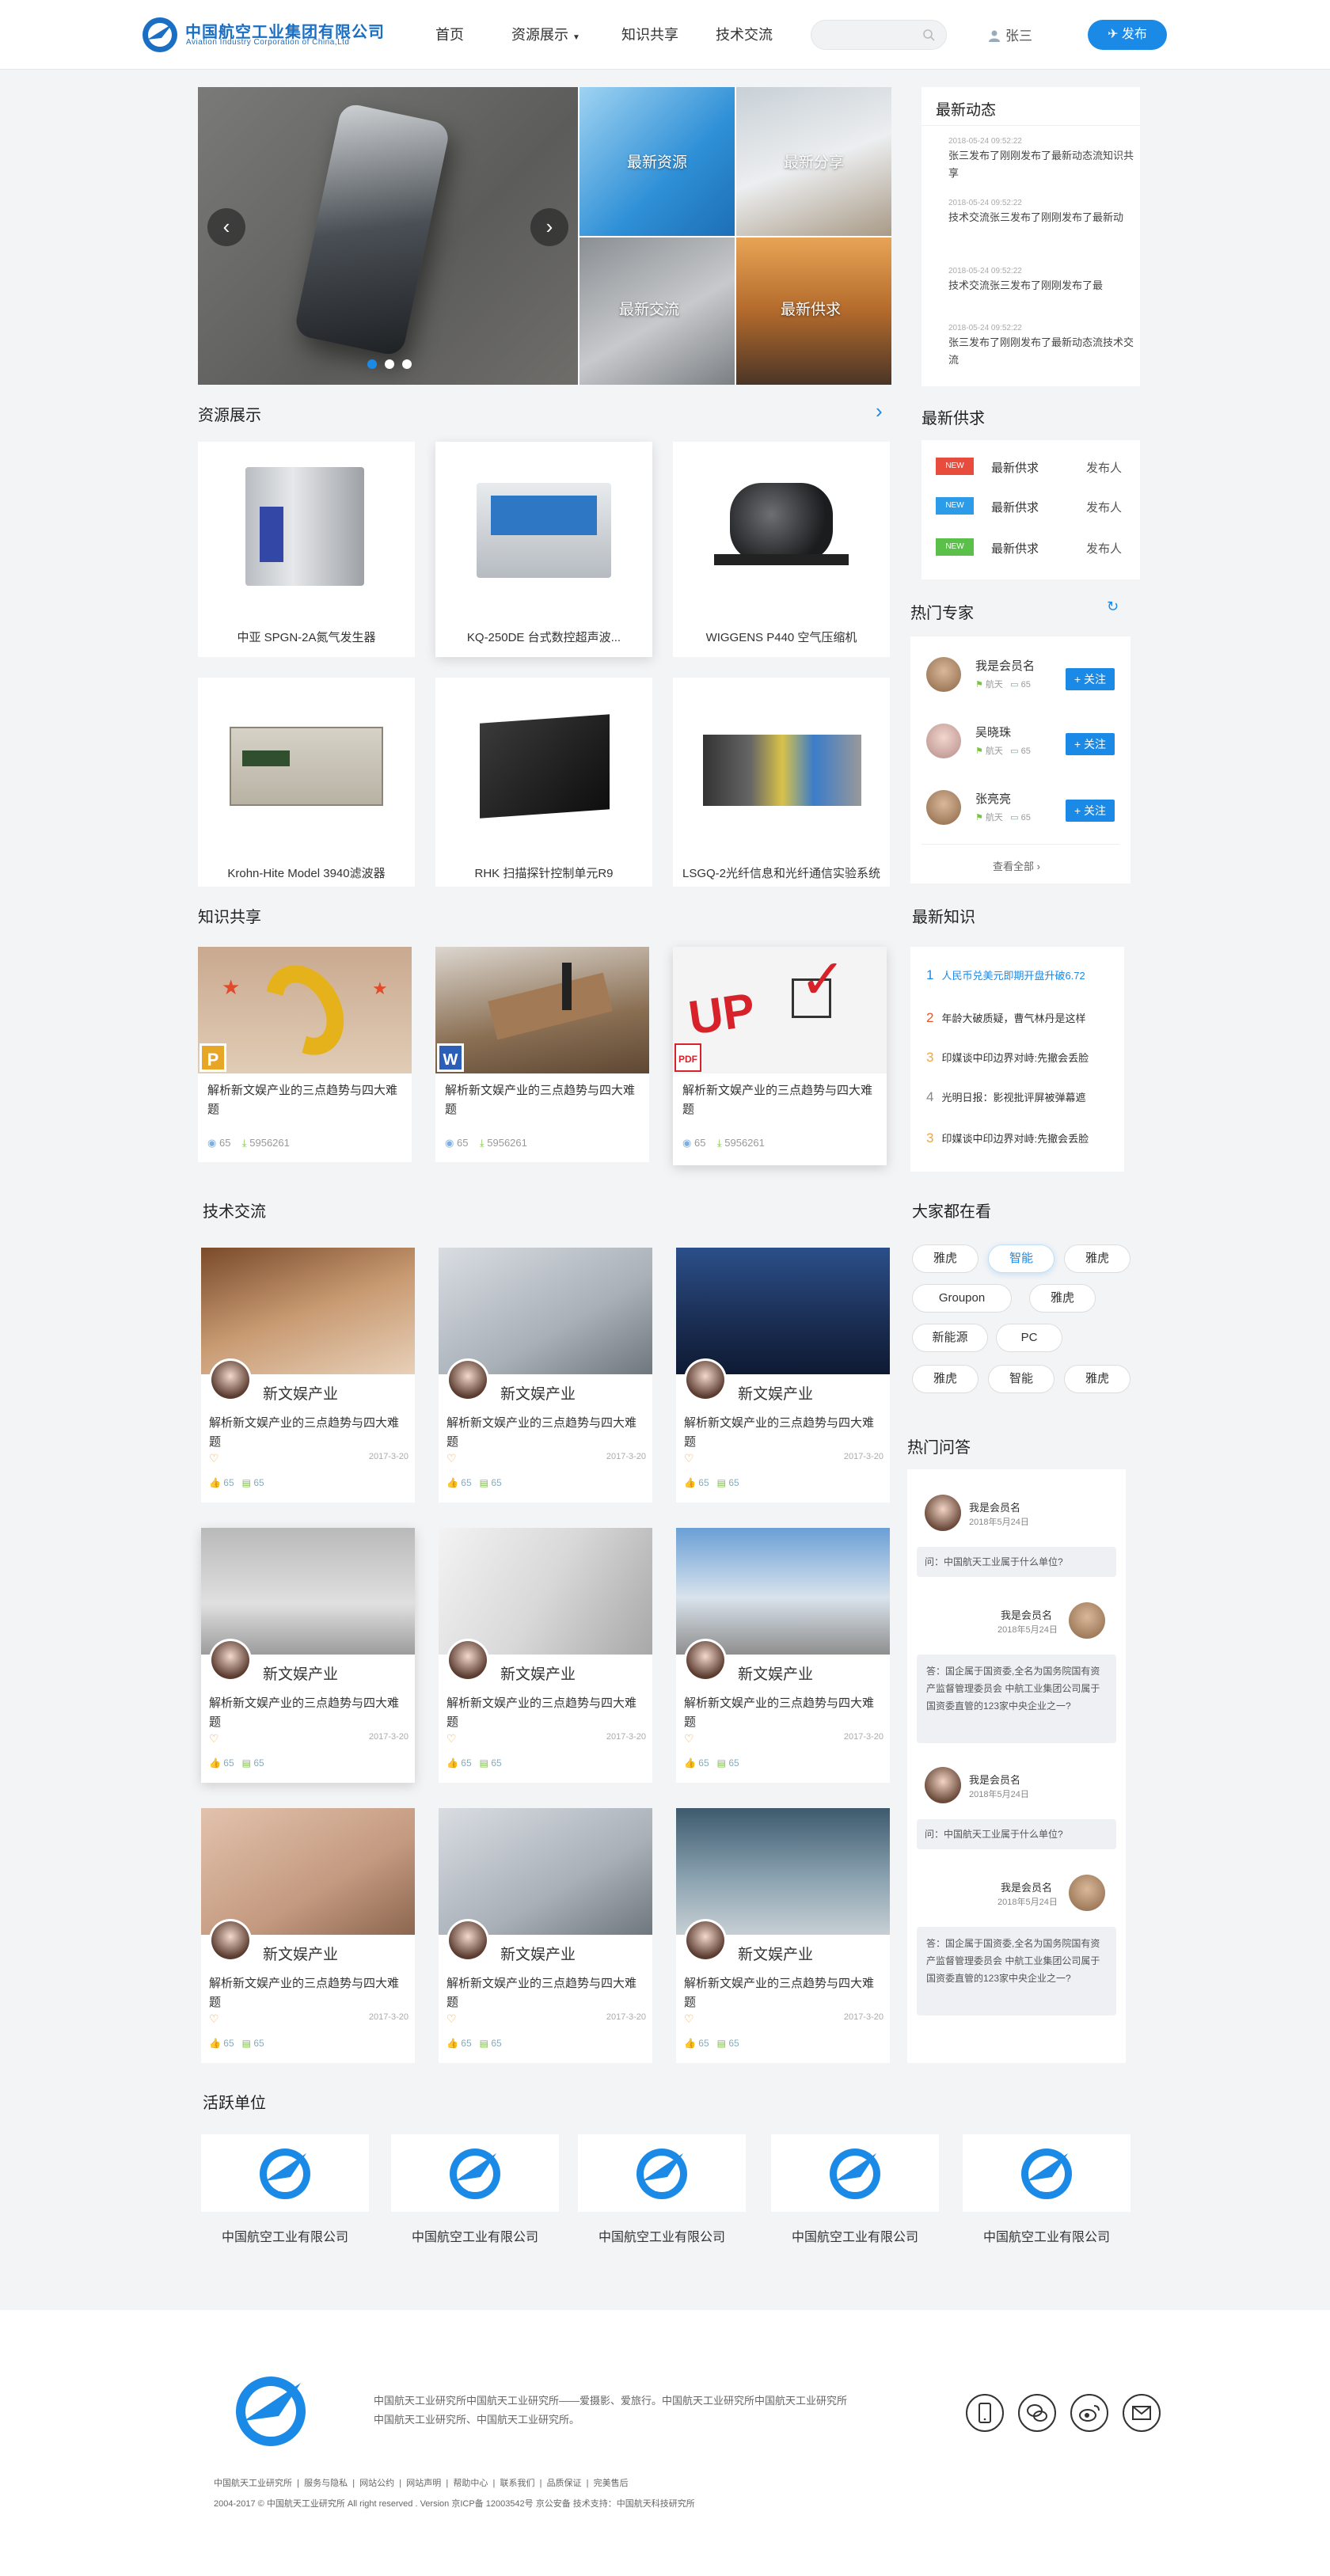 This screenshot has width=1330, height=2576. What do you see at coordinates (1037, 2413) in the screenshot?
I see `wechat-icon` at bounding box center [1037, 2413].